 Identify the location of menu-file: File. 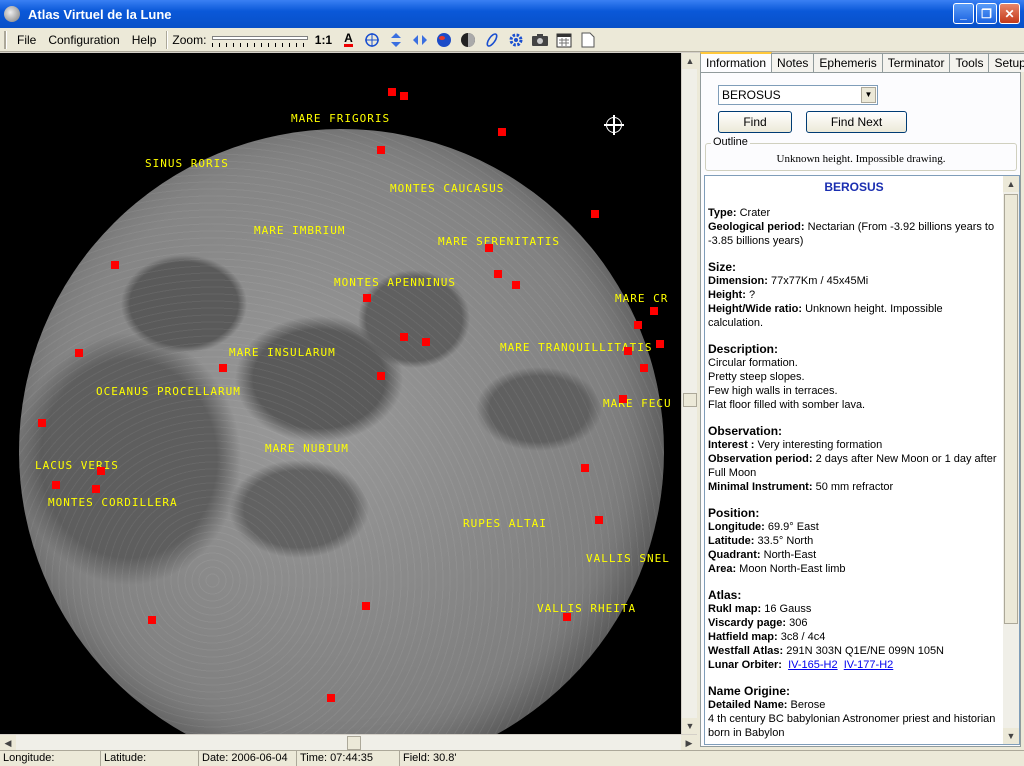
(26, 40).